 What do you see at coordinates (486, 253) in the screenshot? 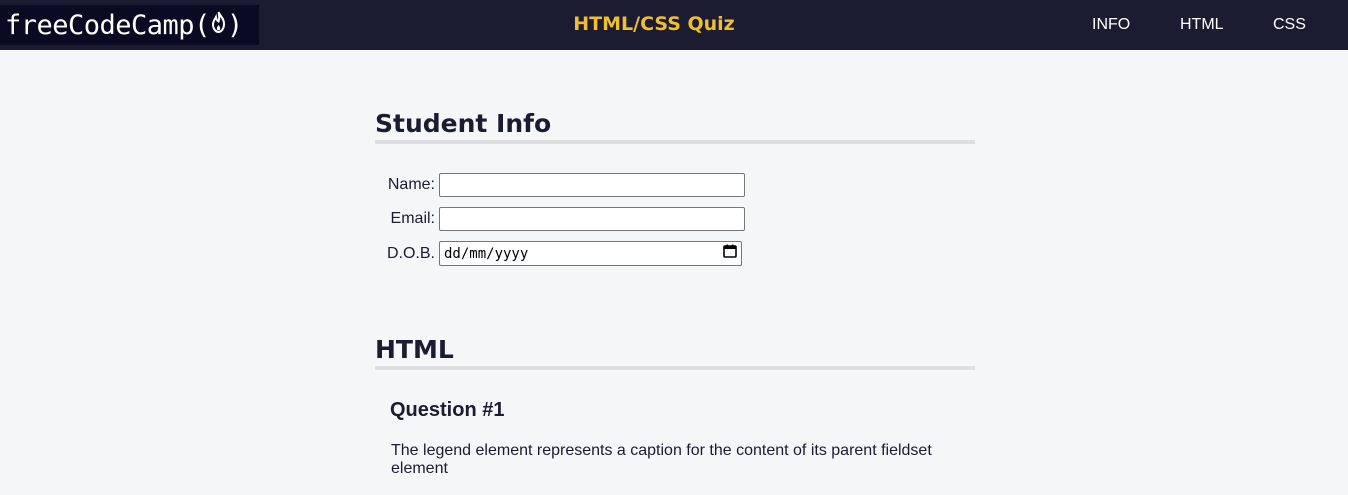
I see `dob-placeholder: dd/mm/yyyy` at bounding box center [486, 253].